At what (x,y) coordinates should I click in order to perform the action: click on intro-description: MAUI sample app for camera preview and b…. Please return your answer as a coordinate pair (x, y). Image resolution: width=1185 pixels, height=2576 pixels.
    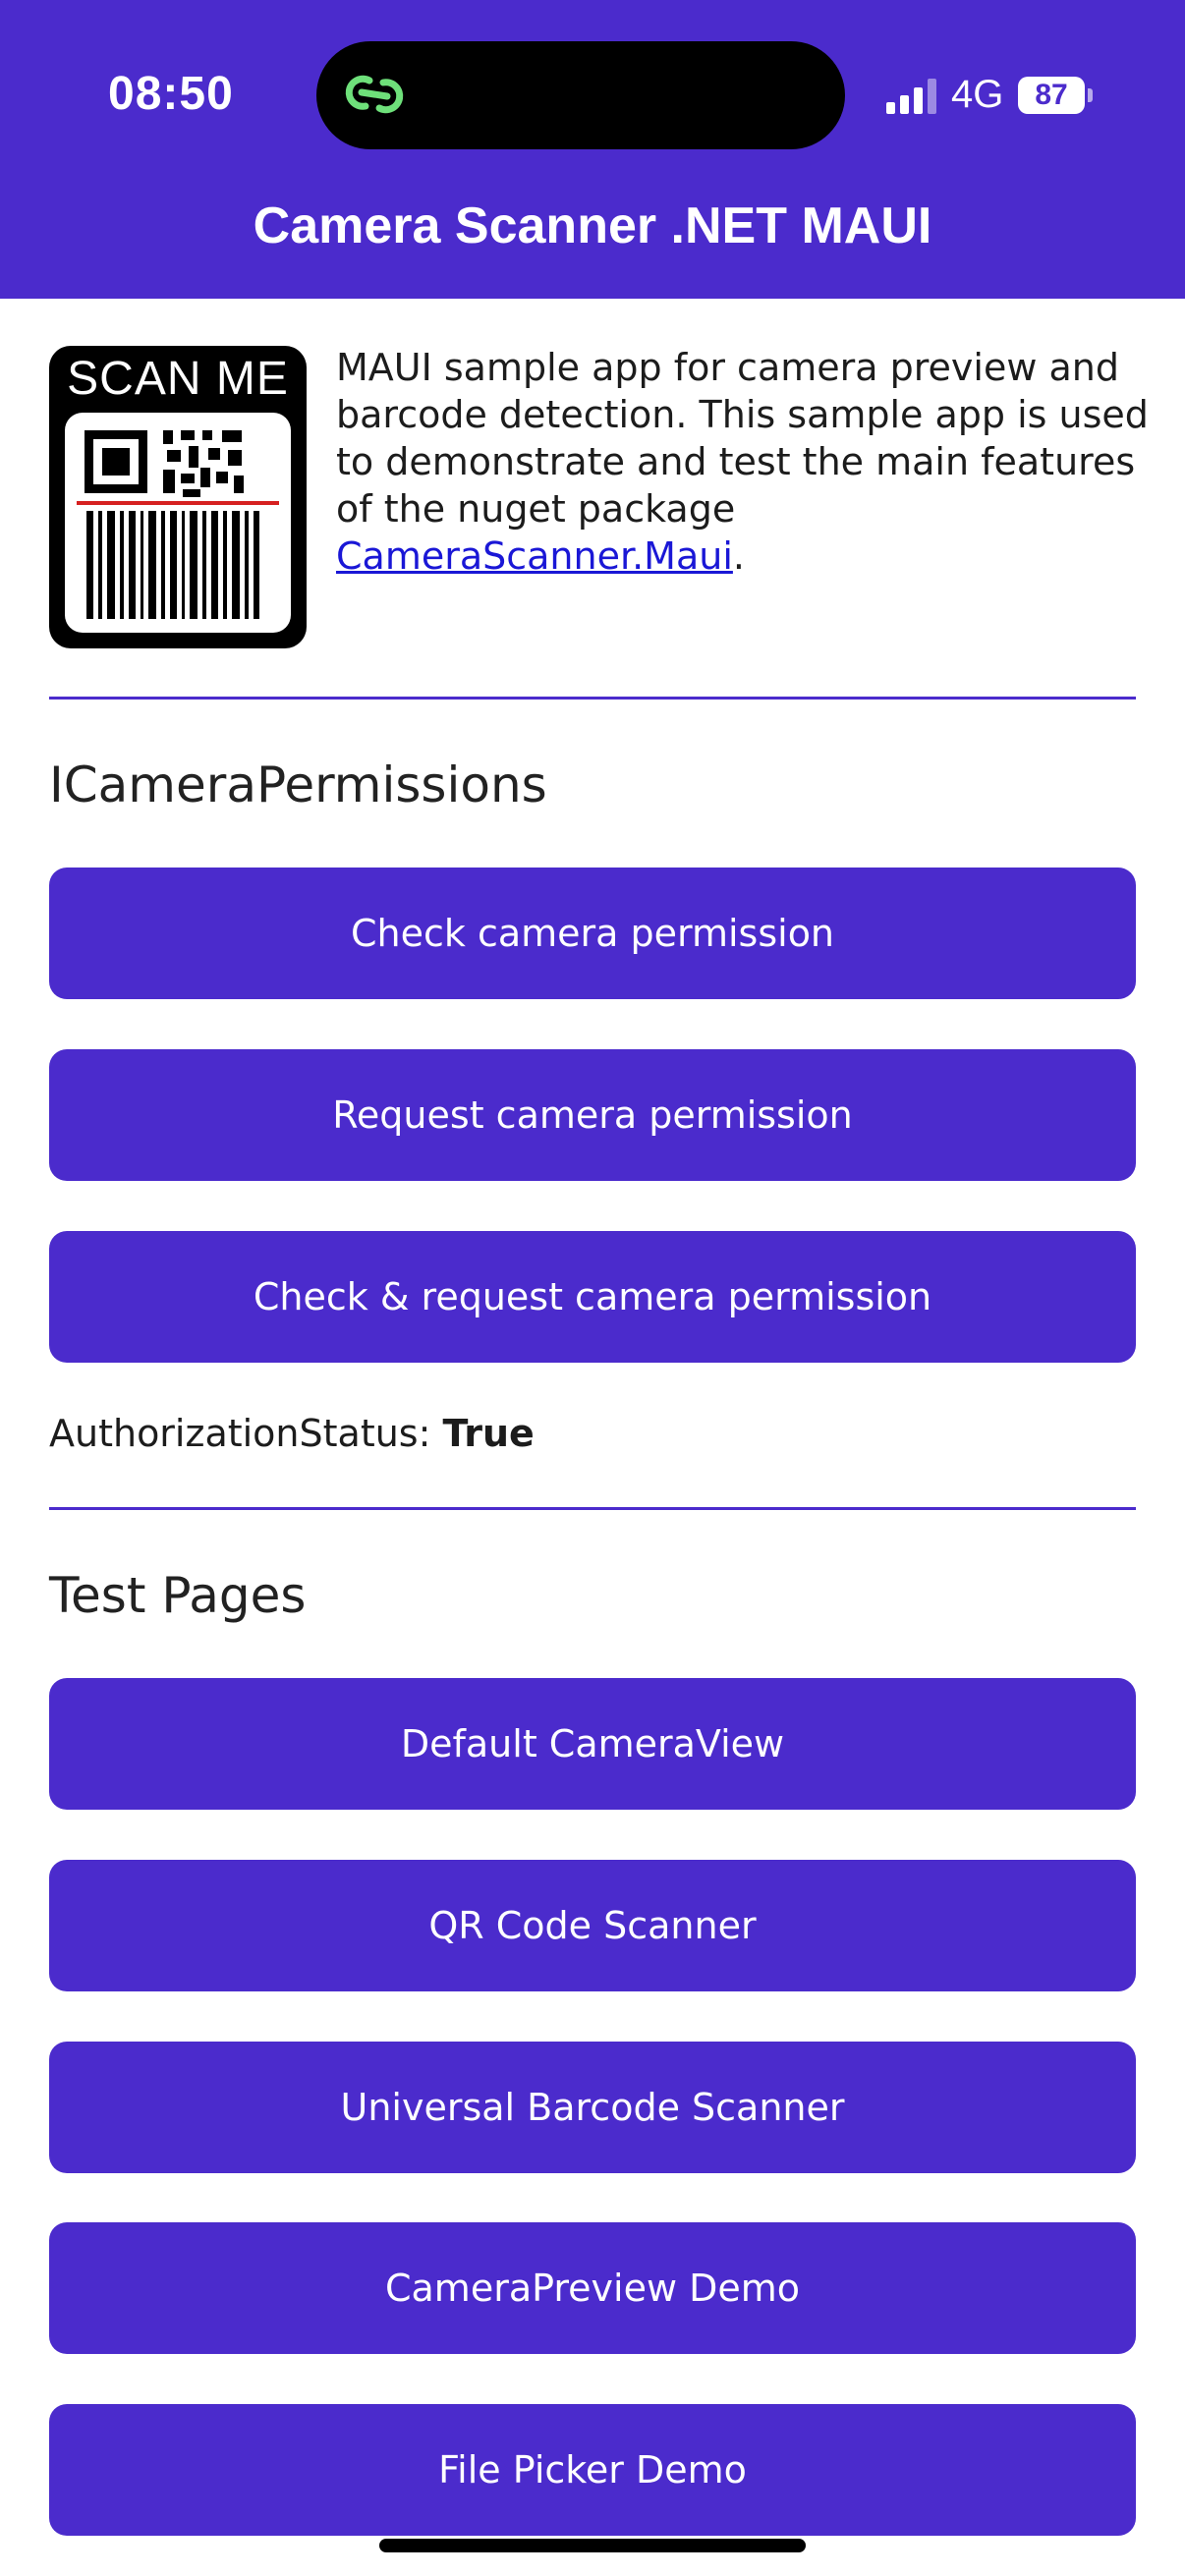
    Looking at the image, I should click on (744, 462).